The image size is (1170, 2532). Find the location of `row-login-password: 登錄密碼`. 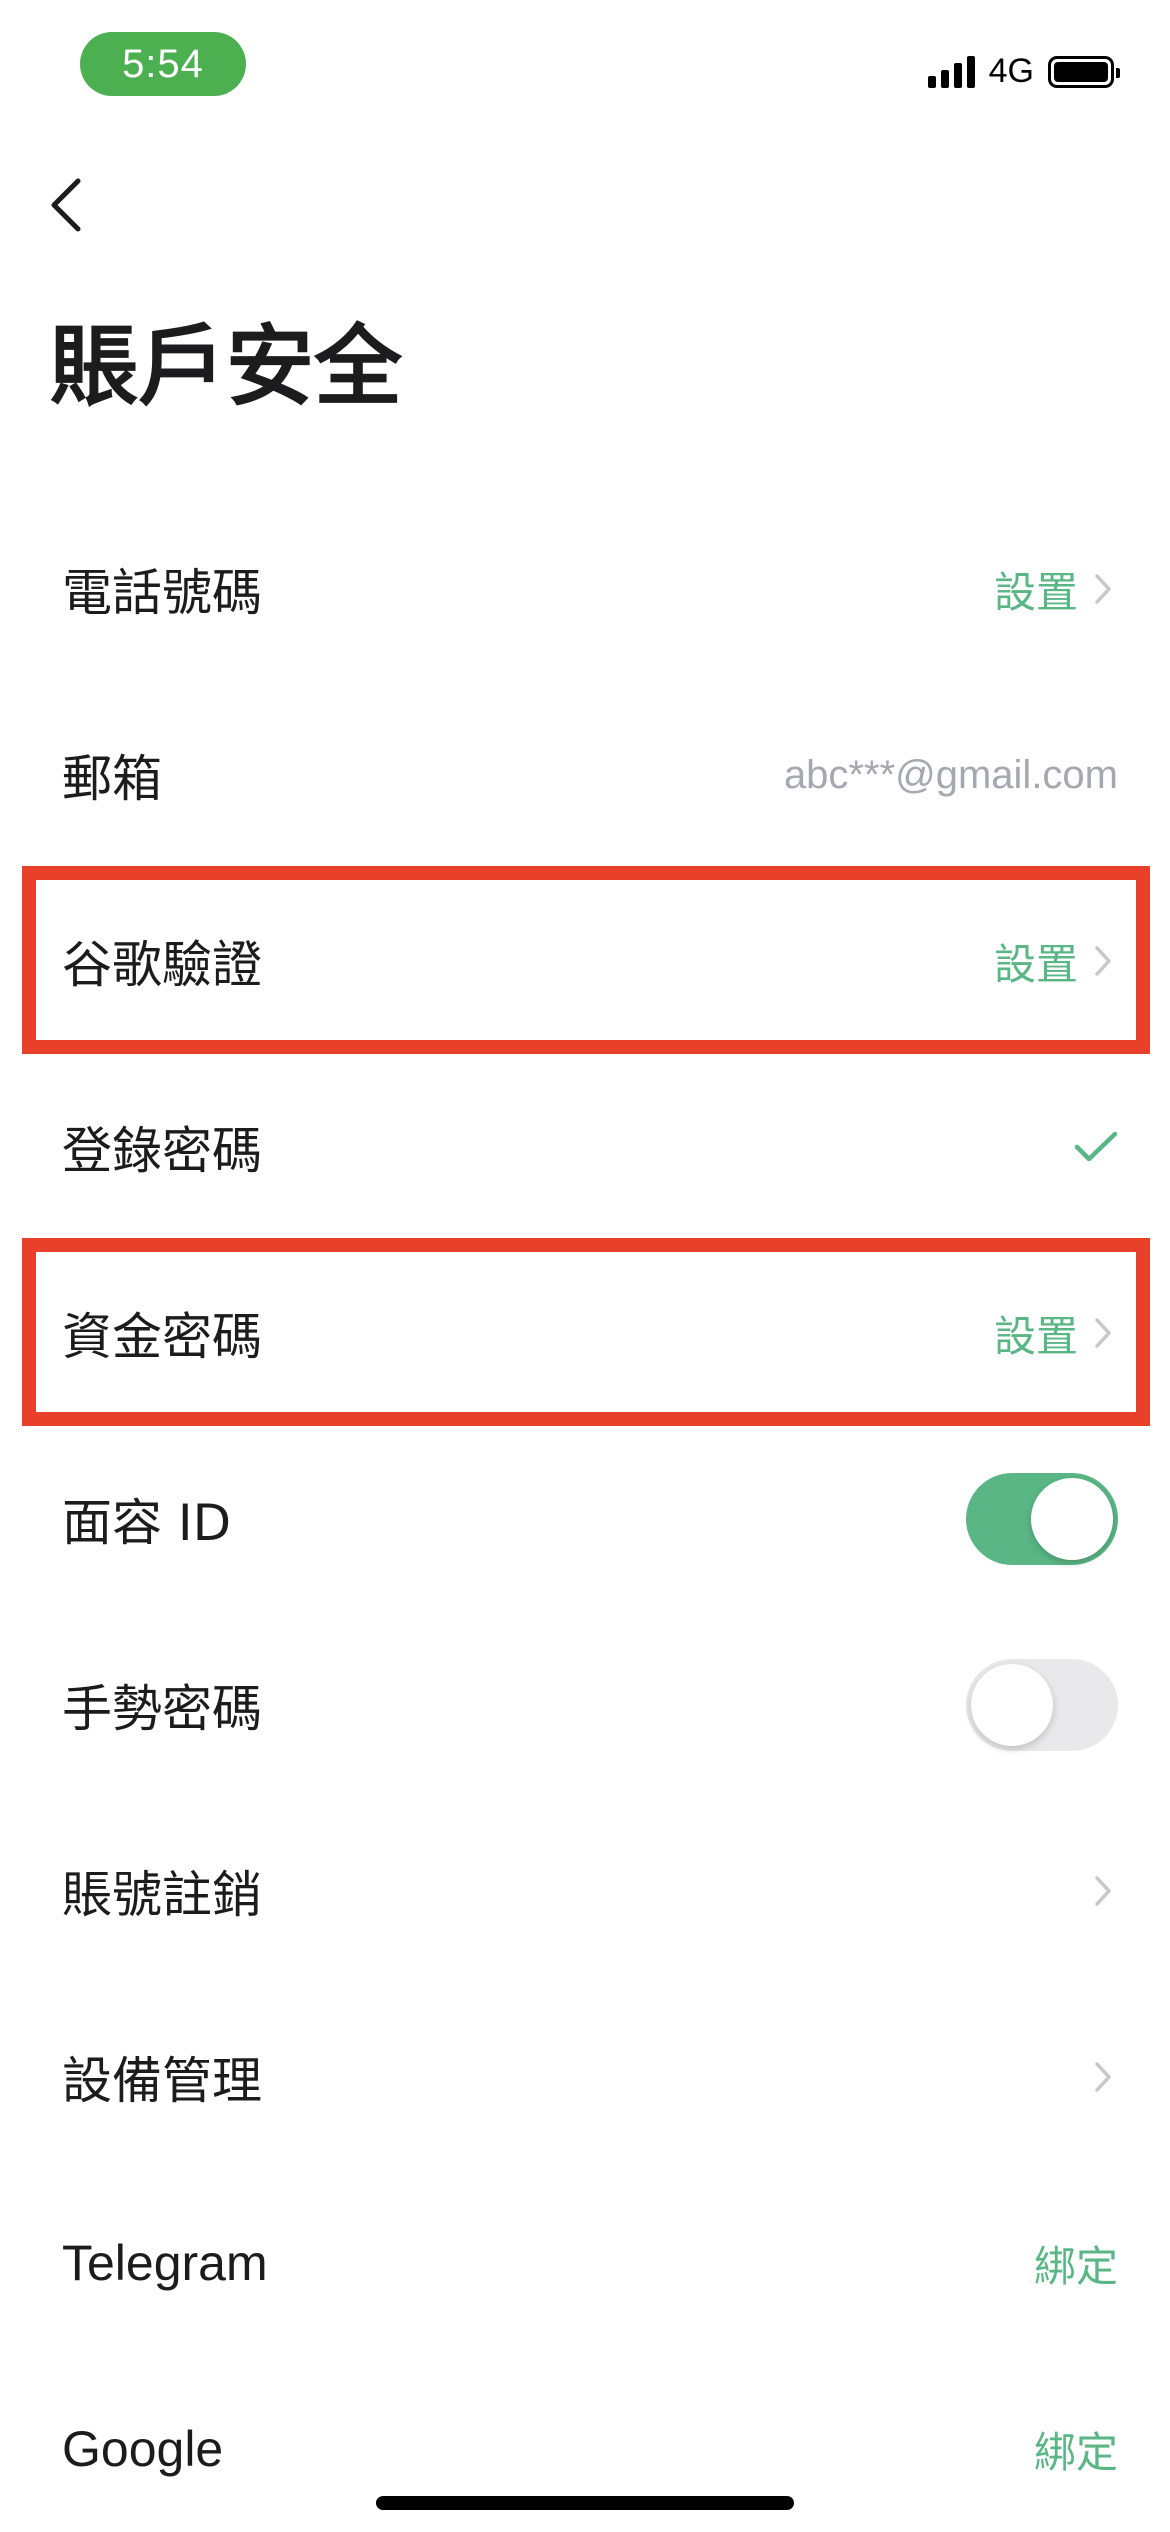

row-login-password: 登錄密碼 is located at coordinates (585, 1147).